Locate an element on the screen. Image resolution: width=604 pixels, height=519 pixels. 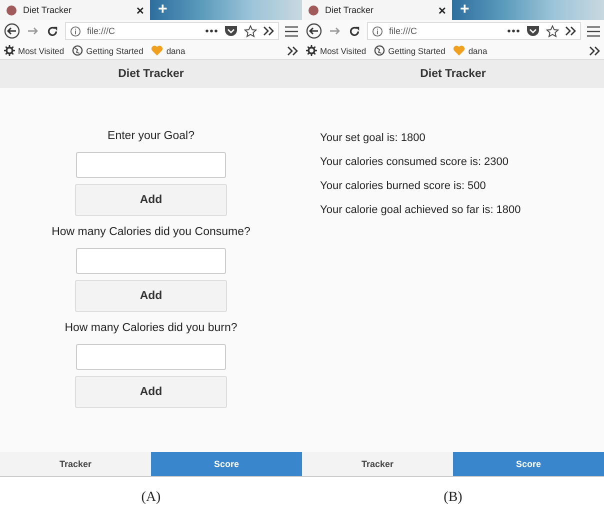
score-text: Your calorie goal achieved so far is: 1800 is located at coordinates (421, 210).